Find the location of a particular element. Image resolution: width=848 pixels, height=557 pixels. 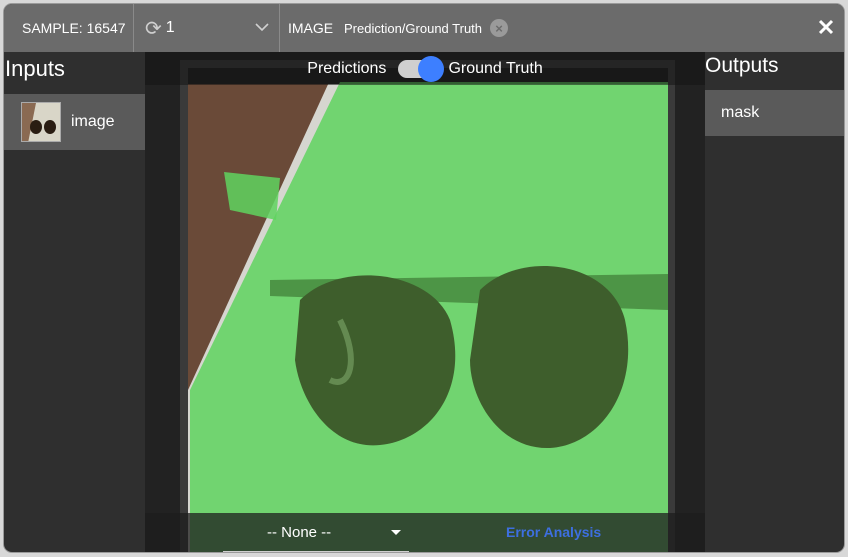

toggle-knob is located at coordinates (431, 68).